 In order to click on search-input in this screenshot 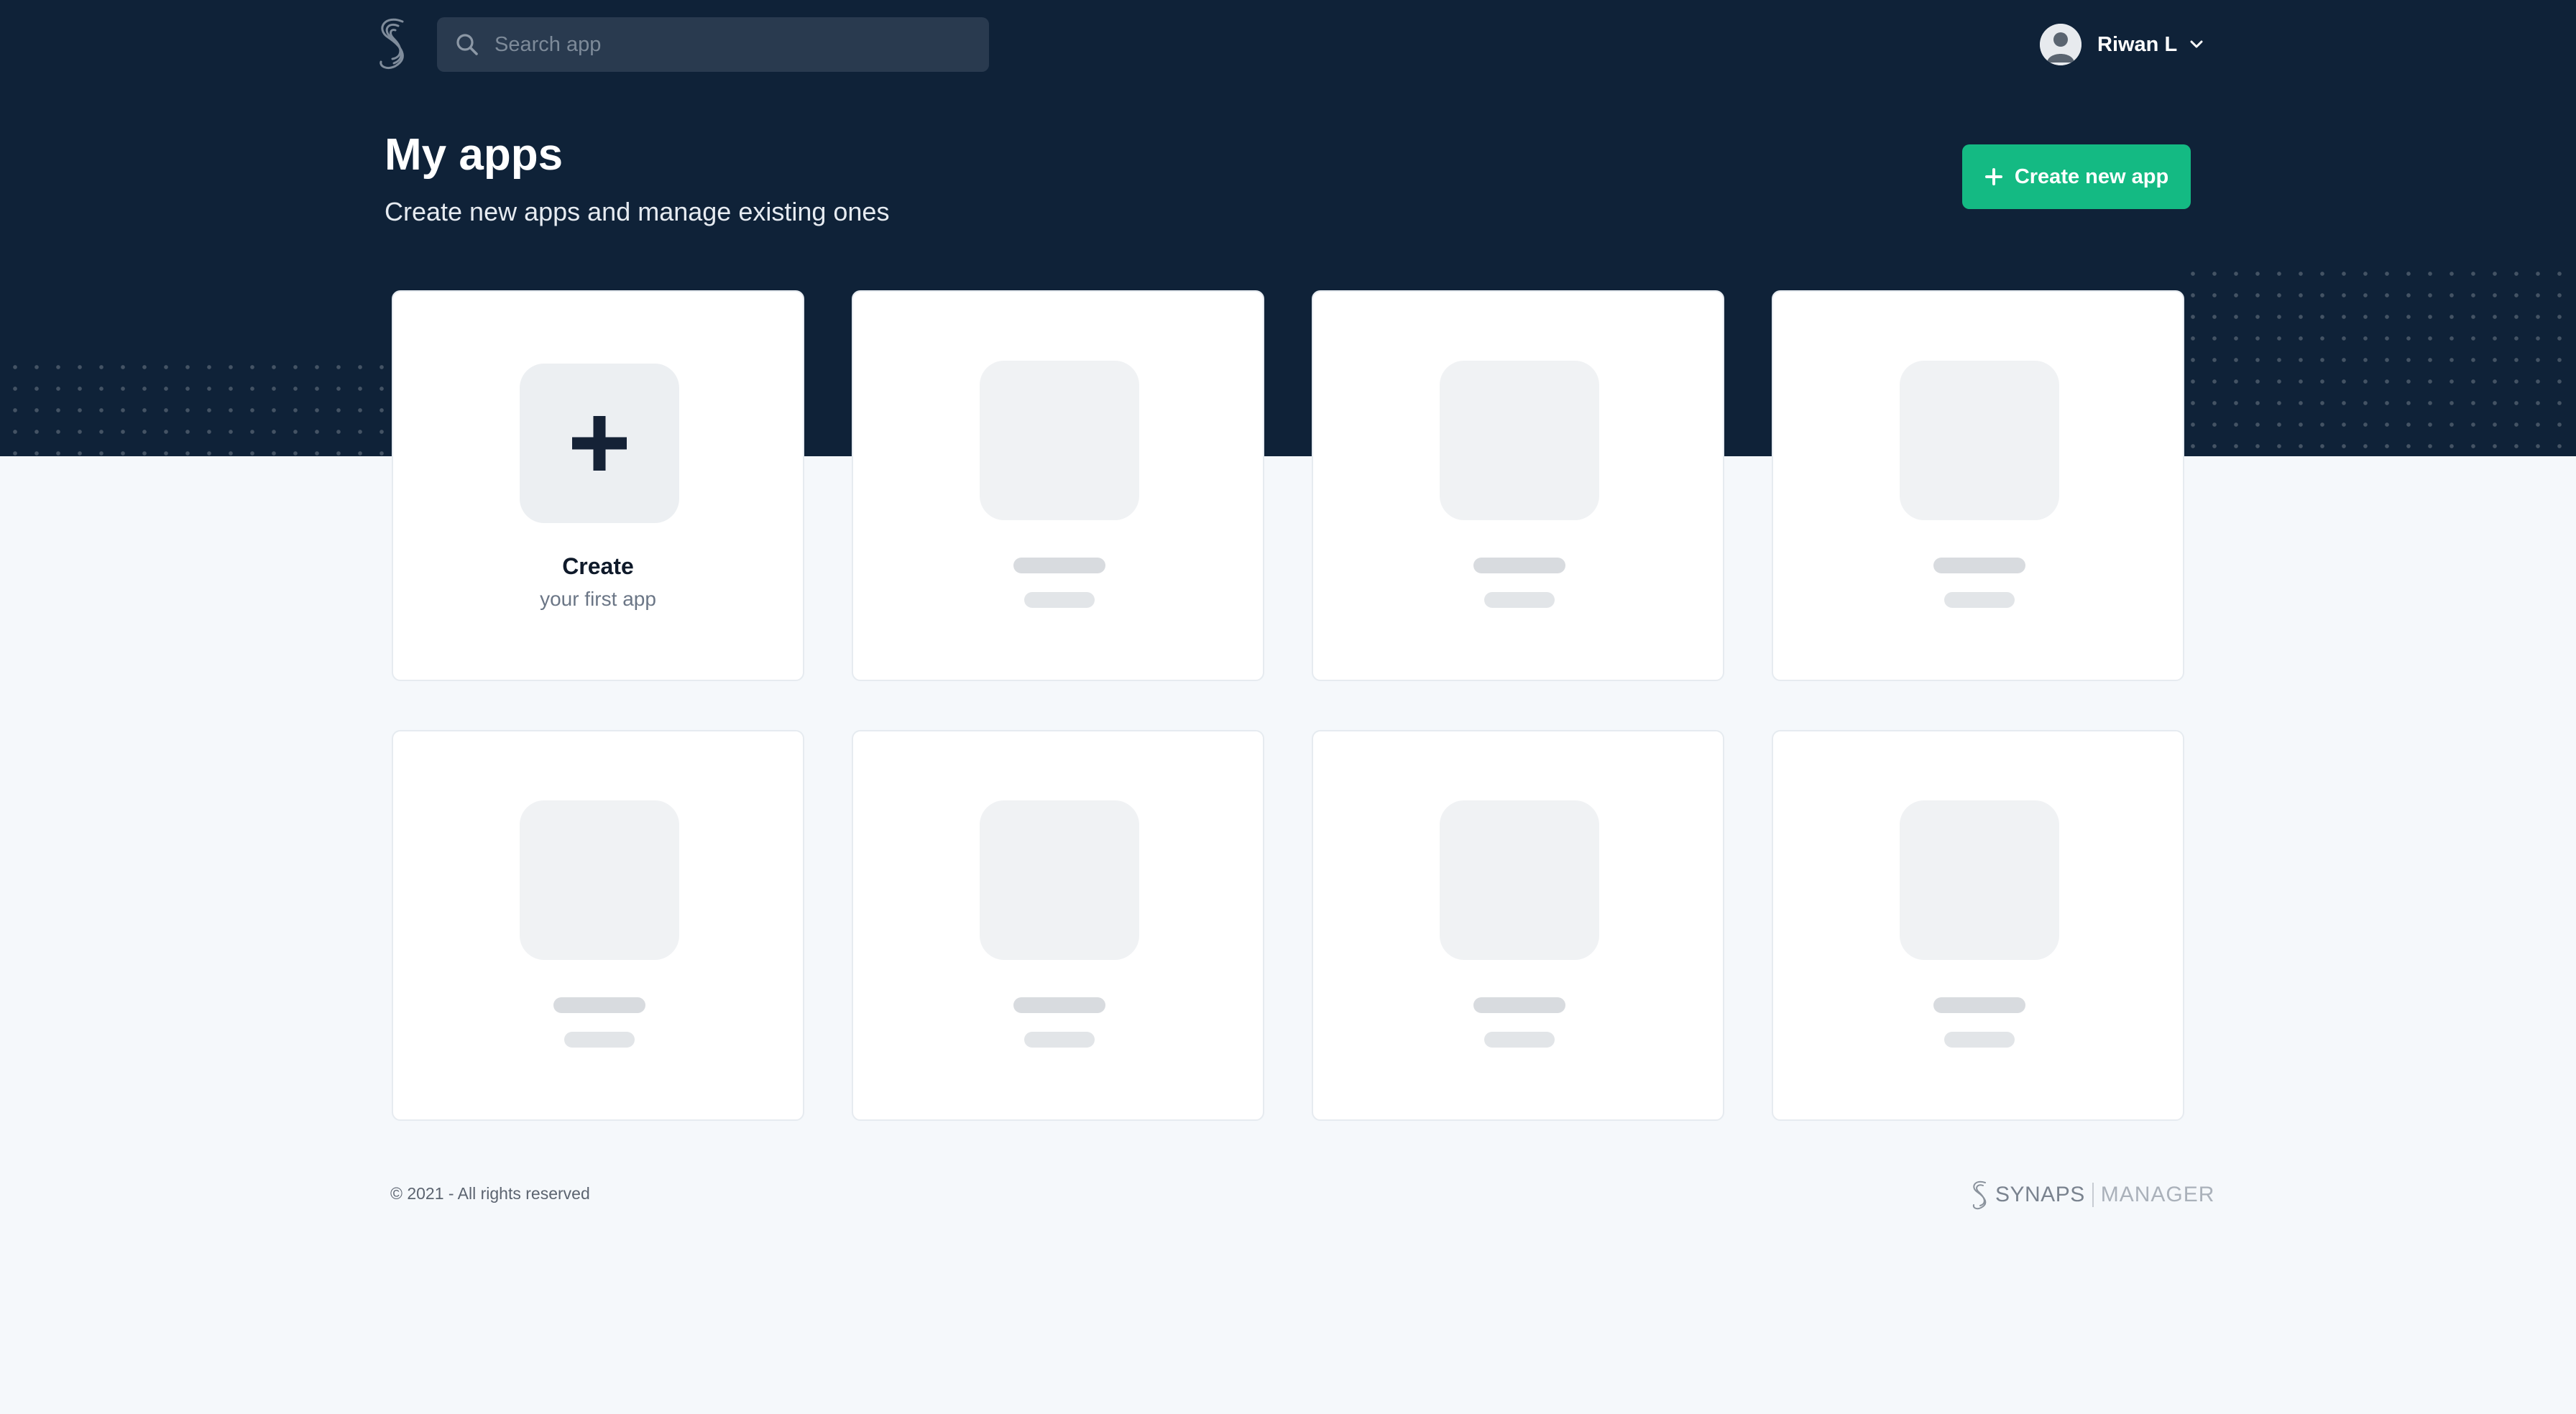, I will do `click(724, 44)`.